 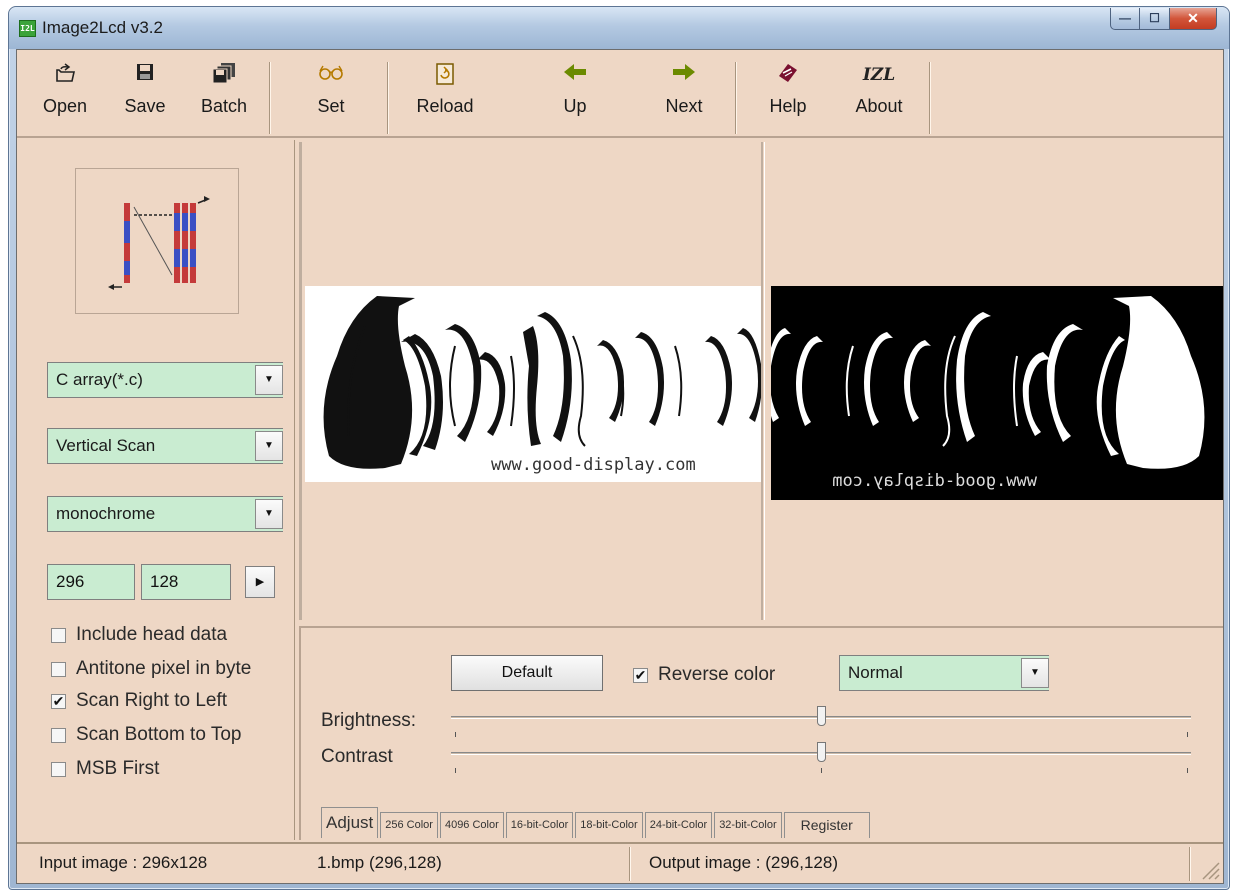 What do you see at coordinates (988, 393) in the screenshot?
I see `output-penguins-image: www.good-display.com` at bounding box center [988, 393].